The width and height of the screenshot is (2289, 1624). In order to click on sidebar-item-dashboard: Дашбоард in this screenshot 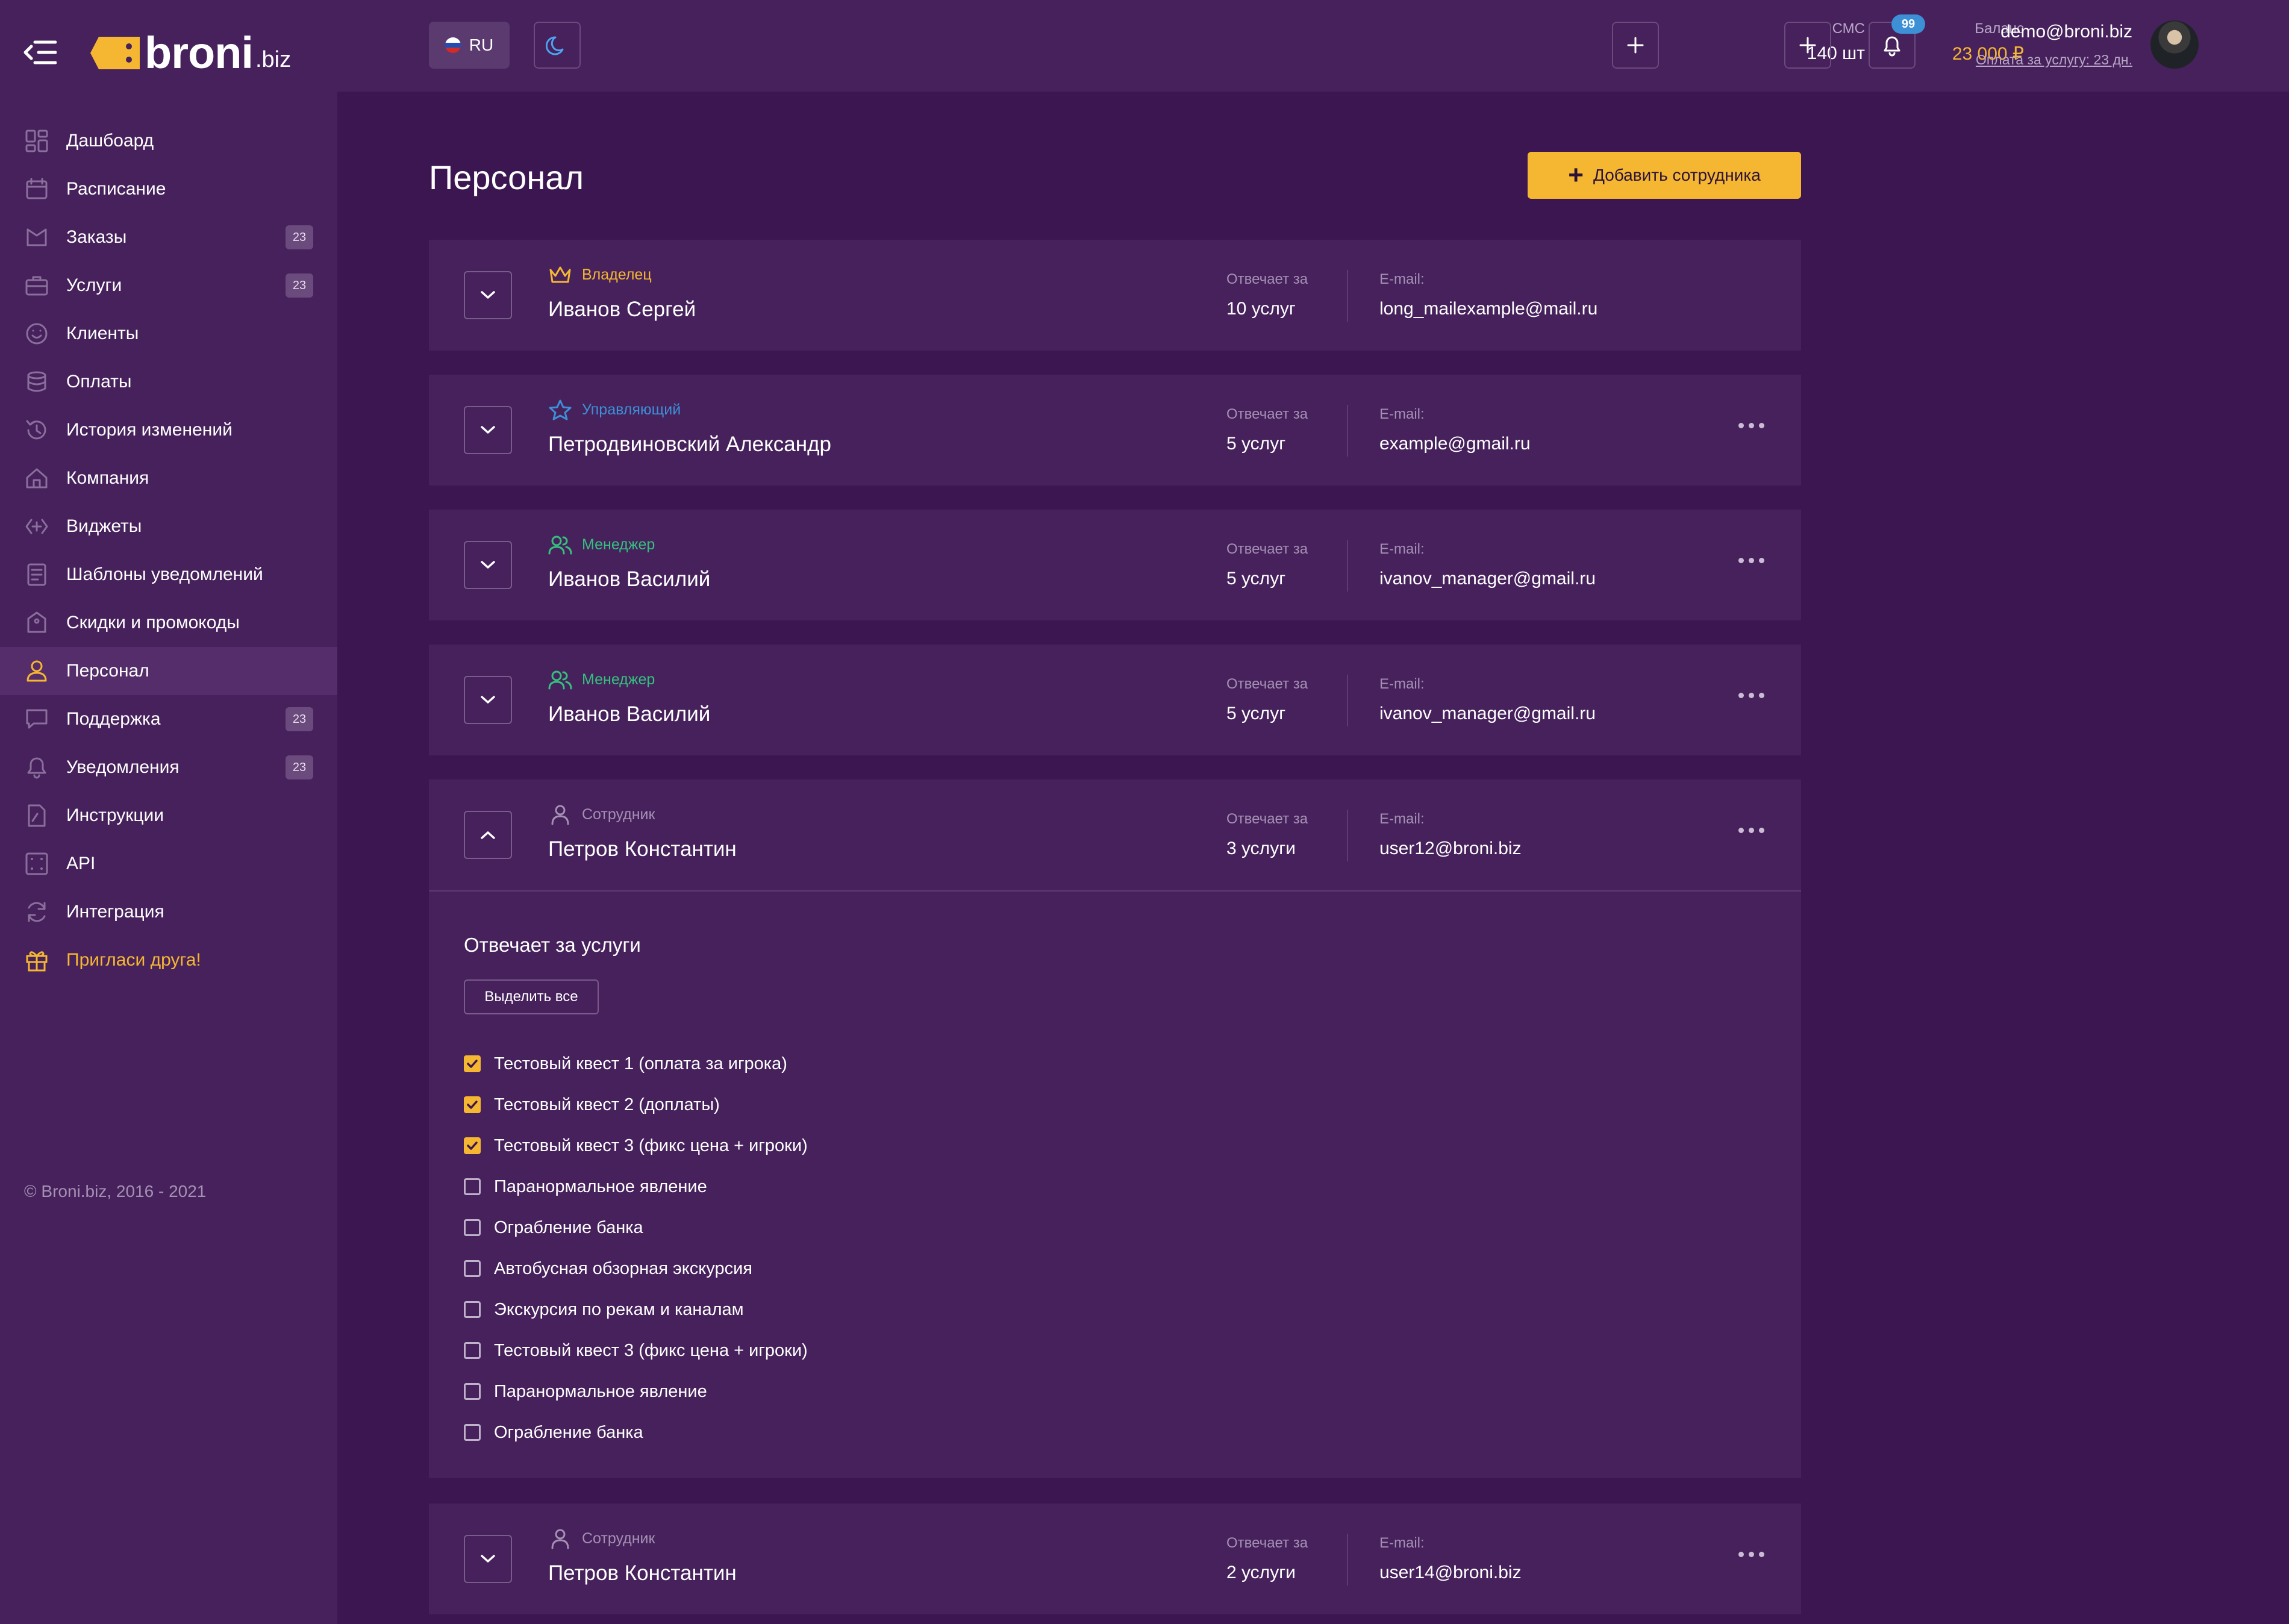, I will do `click(168, 141)`.